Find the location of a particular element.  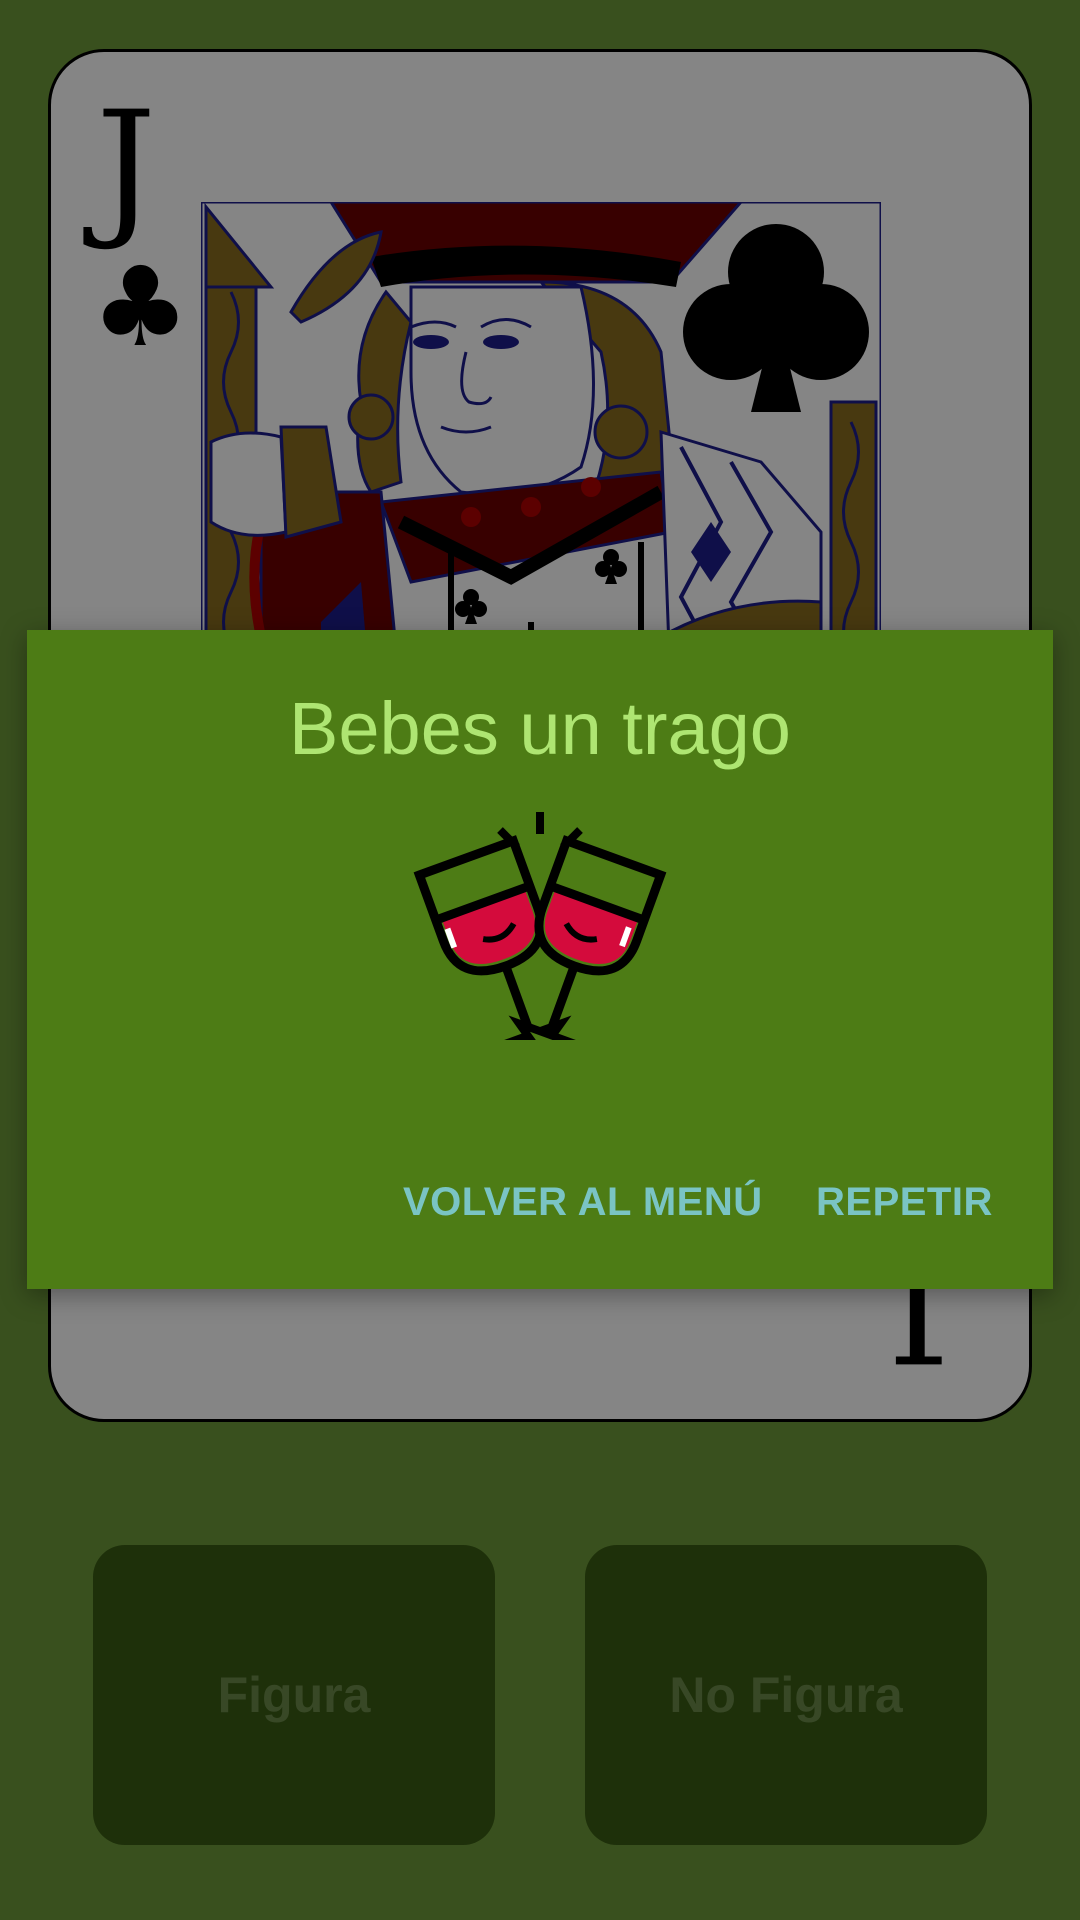

repeat-button: REPETIR is located at coordinates (904, 1202).